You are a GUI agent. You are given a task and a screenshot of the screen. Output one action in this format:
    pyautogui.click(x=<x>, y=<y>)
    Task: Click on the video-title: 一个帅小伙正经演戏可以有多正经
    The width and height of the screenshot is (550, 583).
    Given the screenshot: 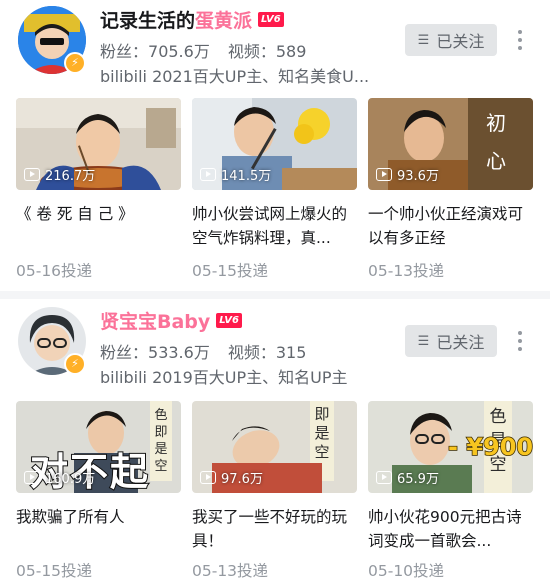 What is the action you would take?
    pyautogui.click(x=450, y=226)
    